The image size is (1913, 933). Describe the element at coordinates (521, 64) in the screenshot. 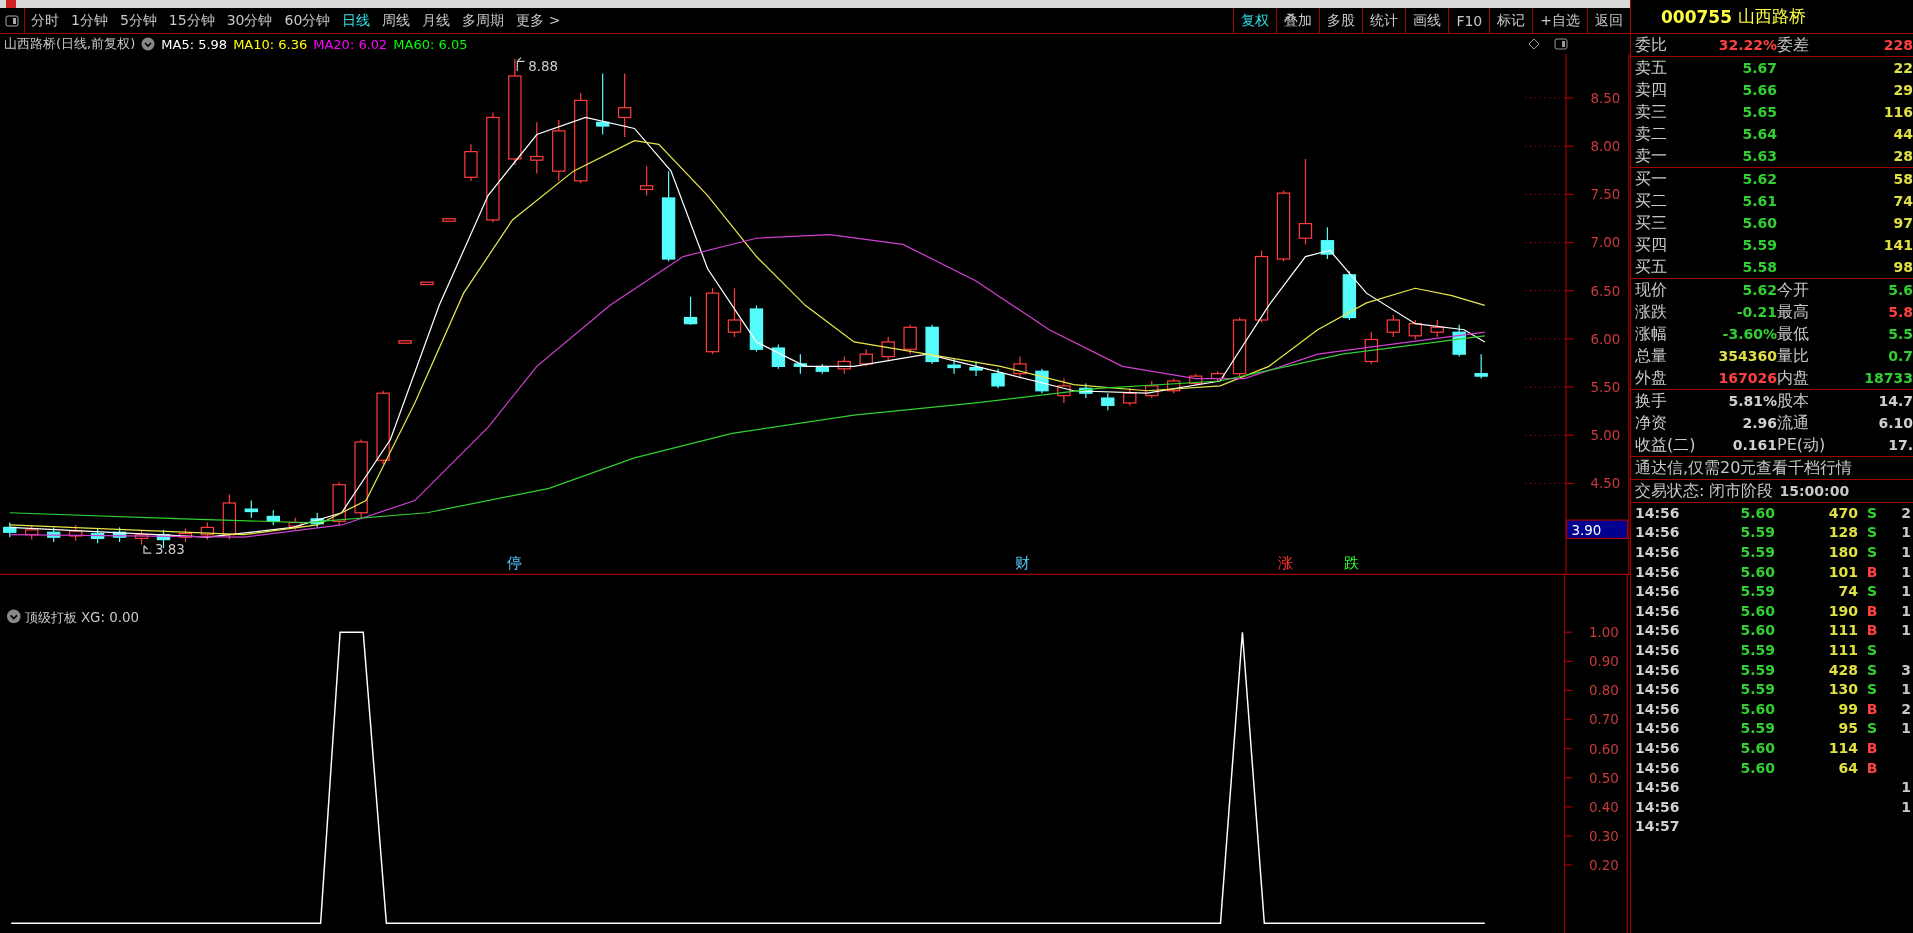

I see `high-marker-icon` at that location.